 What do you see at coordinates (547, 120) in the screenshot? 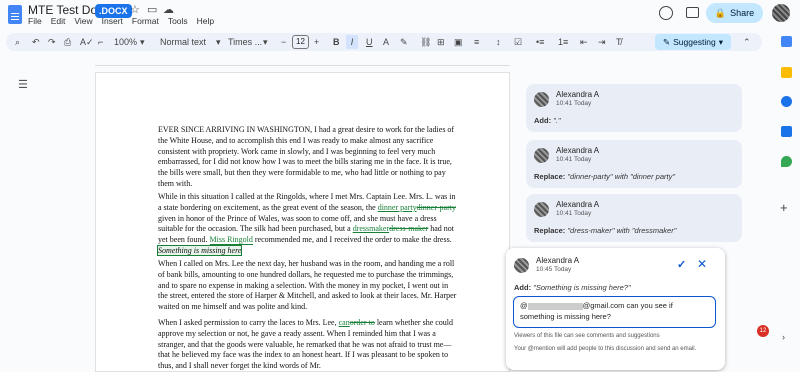
I see `suggestion-text: Add: "."` at bounding box center [547, 120].